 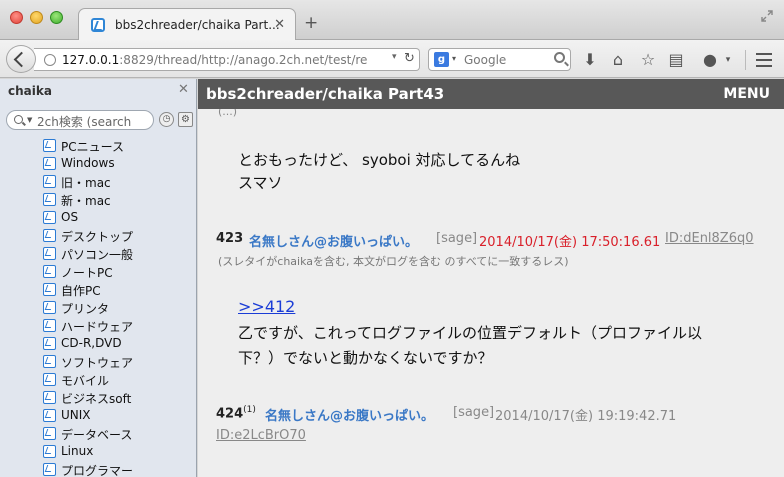 I want to click on board-item: ノートPC, so click(x=98, y=272).